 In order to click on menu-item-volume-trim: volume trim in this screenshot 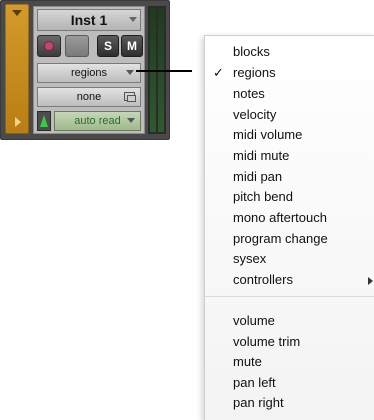, I will do `click(289, 342)`.